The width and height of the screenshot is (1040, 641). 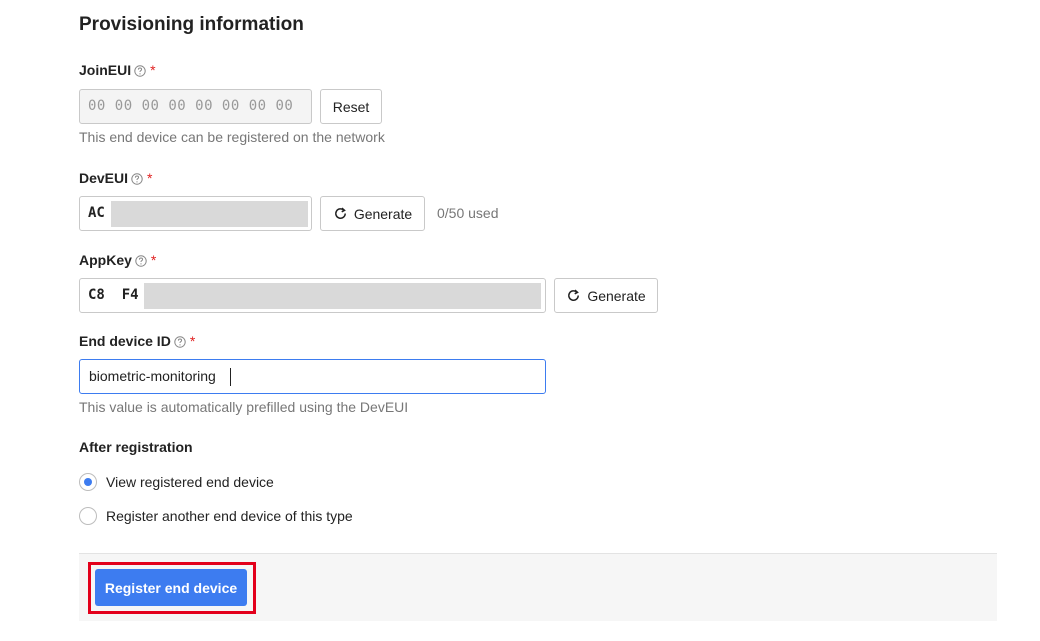 I want to click on app-key-label: AppKey, so click(x=105, y=260).